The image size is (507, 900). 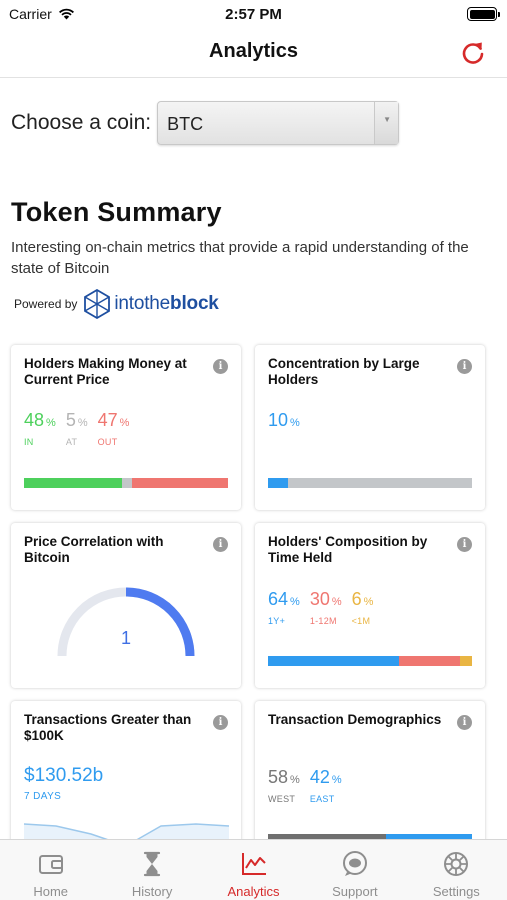 I want to click on bar-segment-at, so click(x=127, y=483).